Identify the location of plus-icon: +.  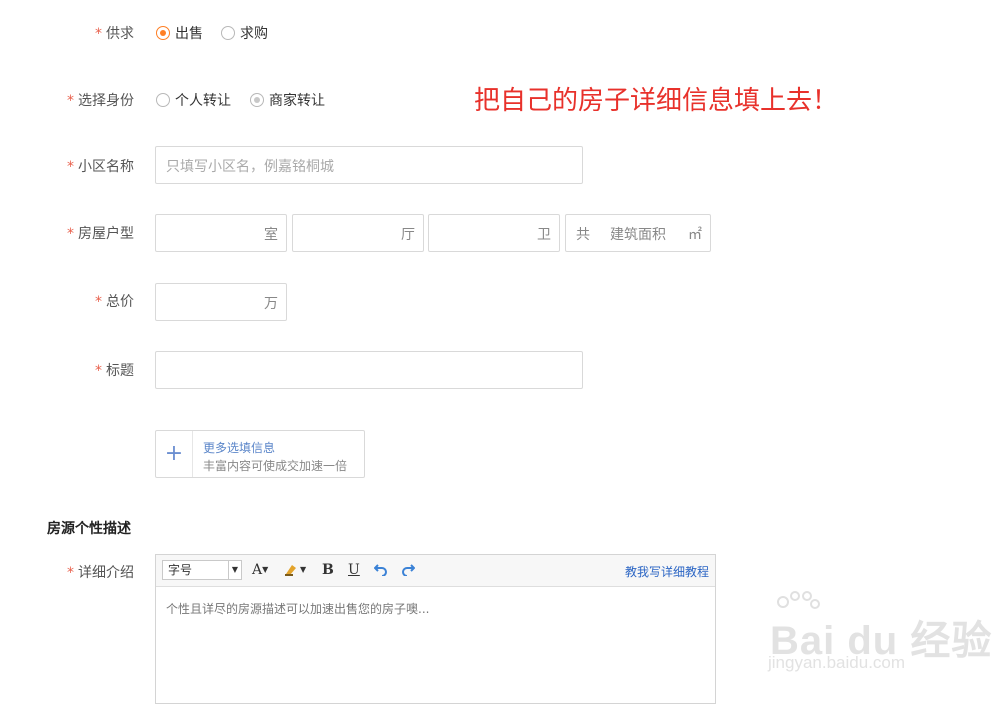
(174, 454).